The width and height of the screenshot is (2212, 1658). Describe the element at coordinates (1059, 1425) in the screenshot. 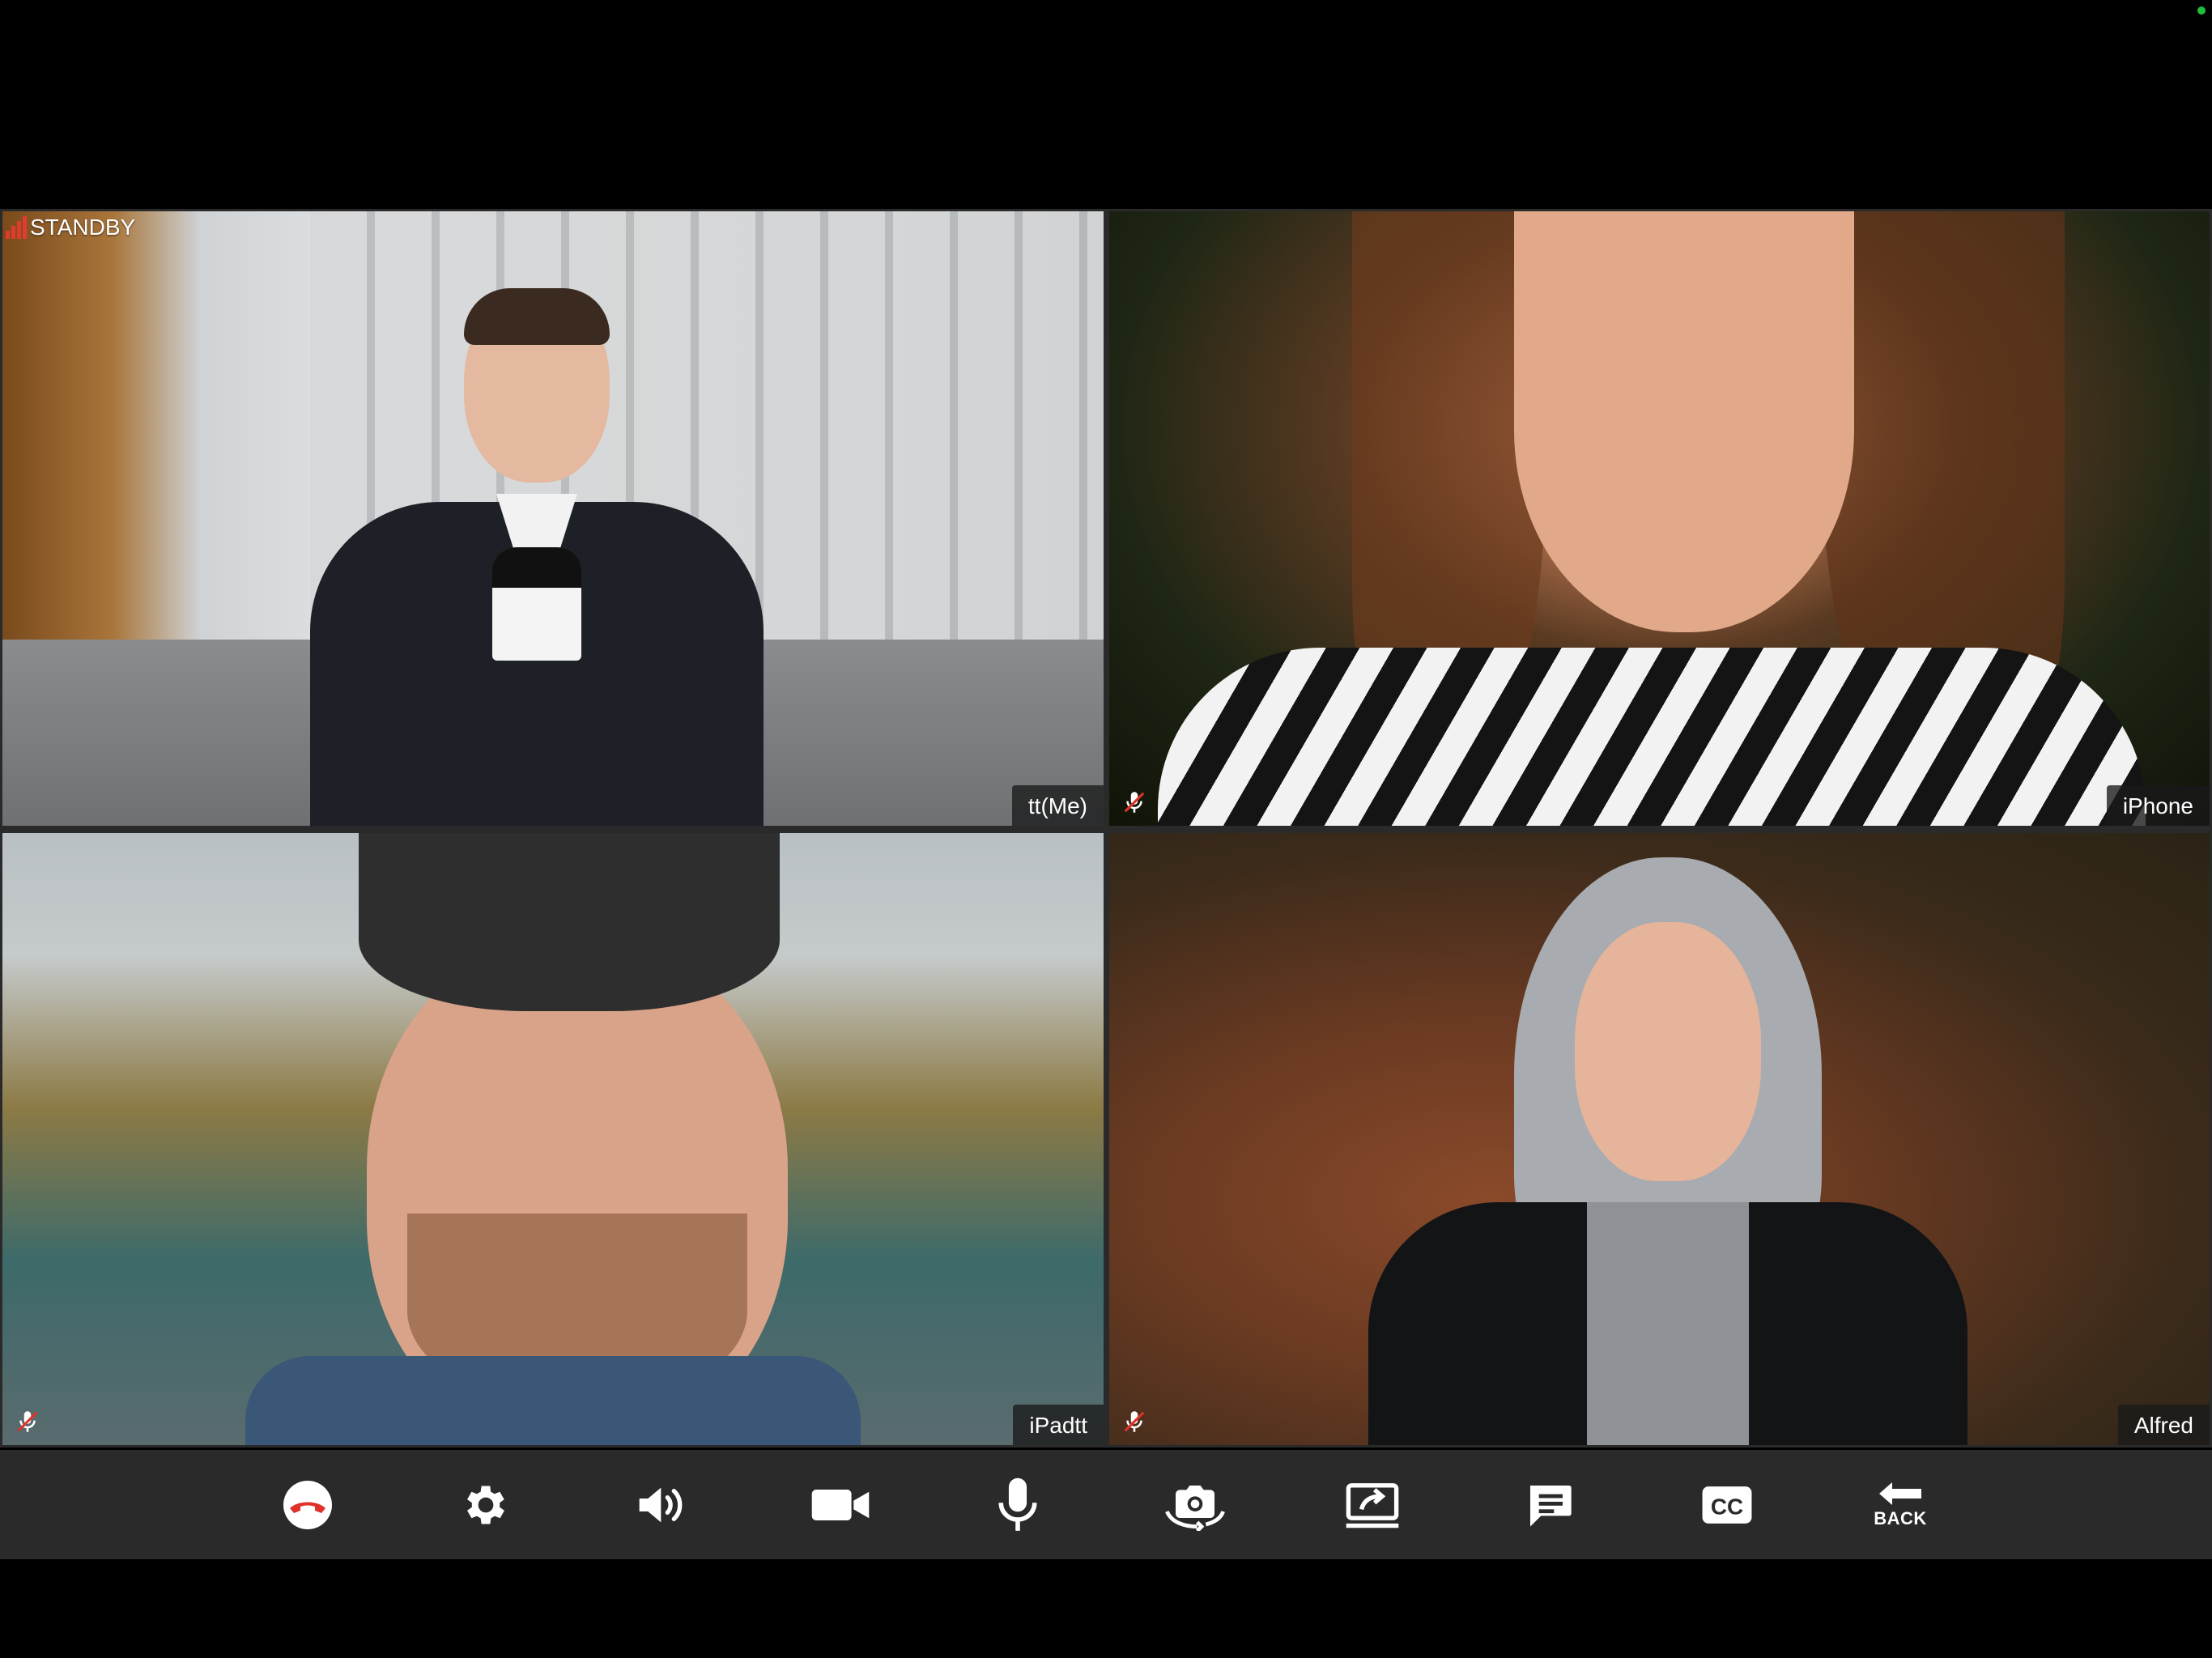

I see `participant-name-tag: iPadtt` at that location.